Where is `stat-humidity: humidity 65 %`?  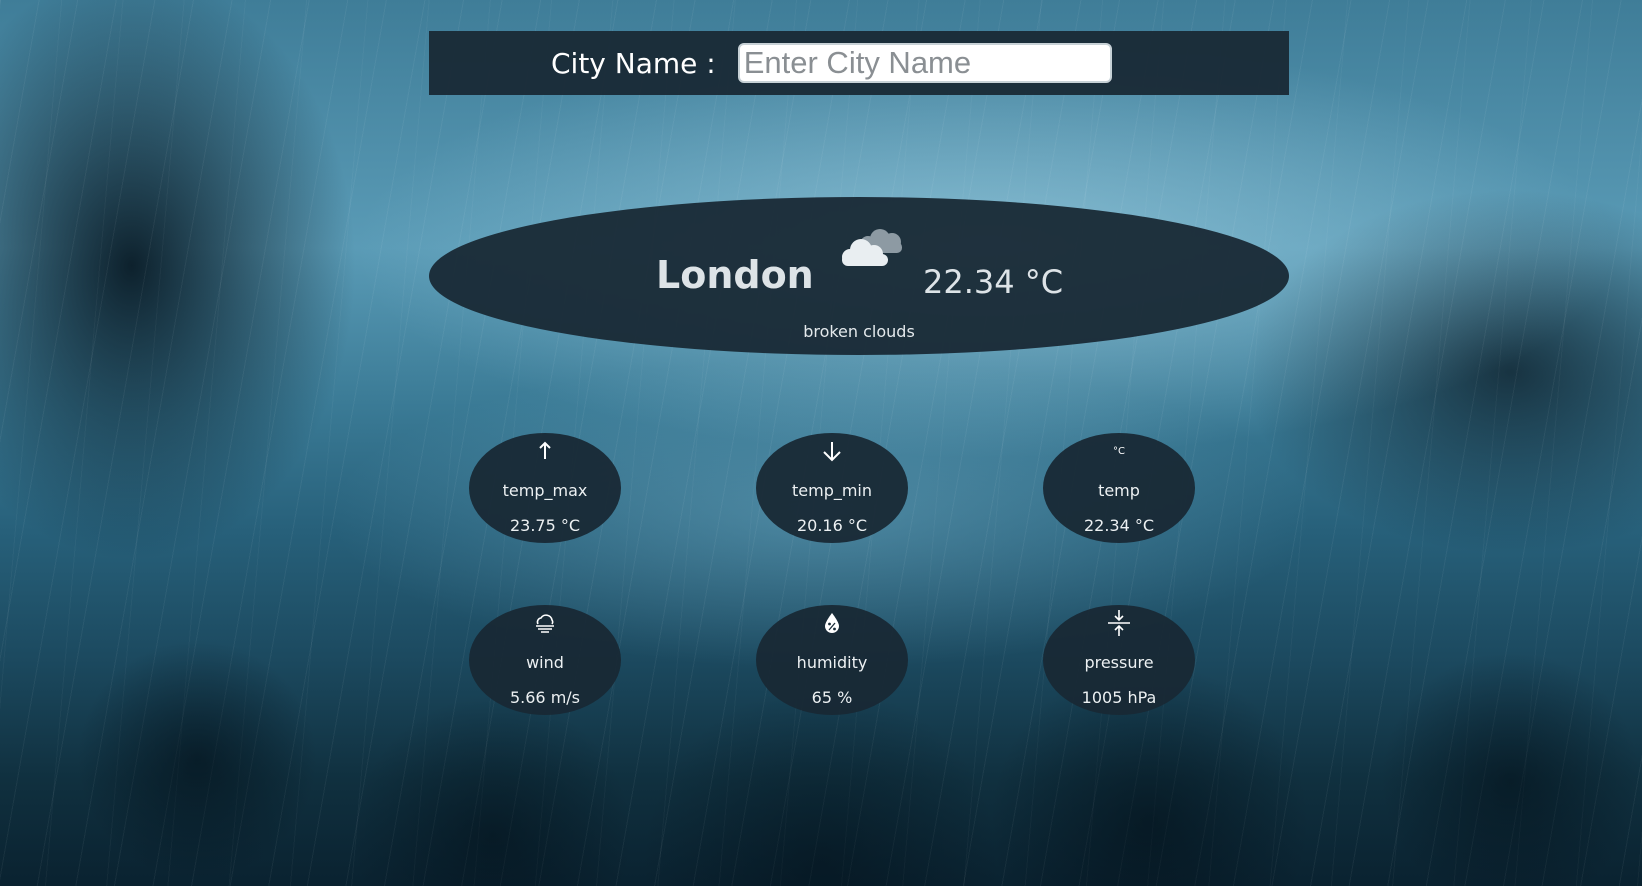
stat-humidity: humidity 65 % is located at coordinates (832, 660).